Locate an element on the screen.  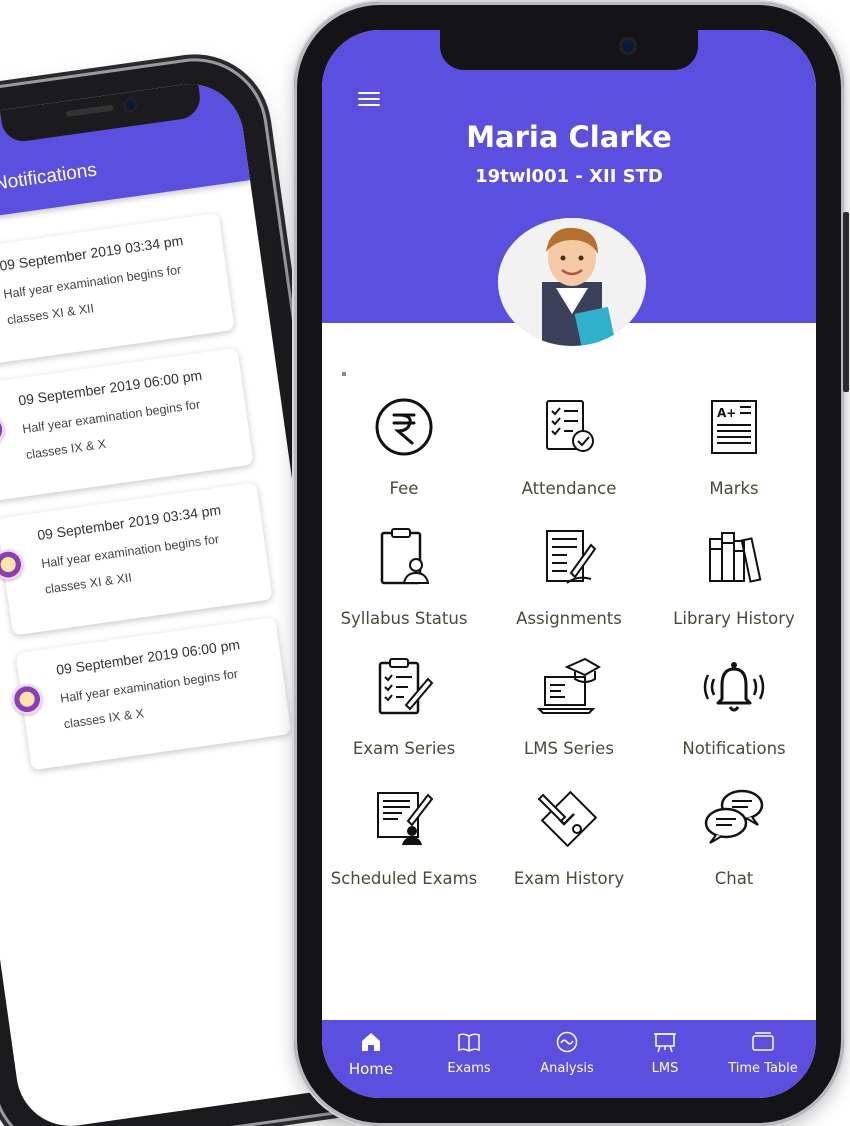
clipboard-person-icon is located at coordinates (405, 556).